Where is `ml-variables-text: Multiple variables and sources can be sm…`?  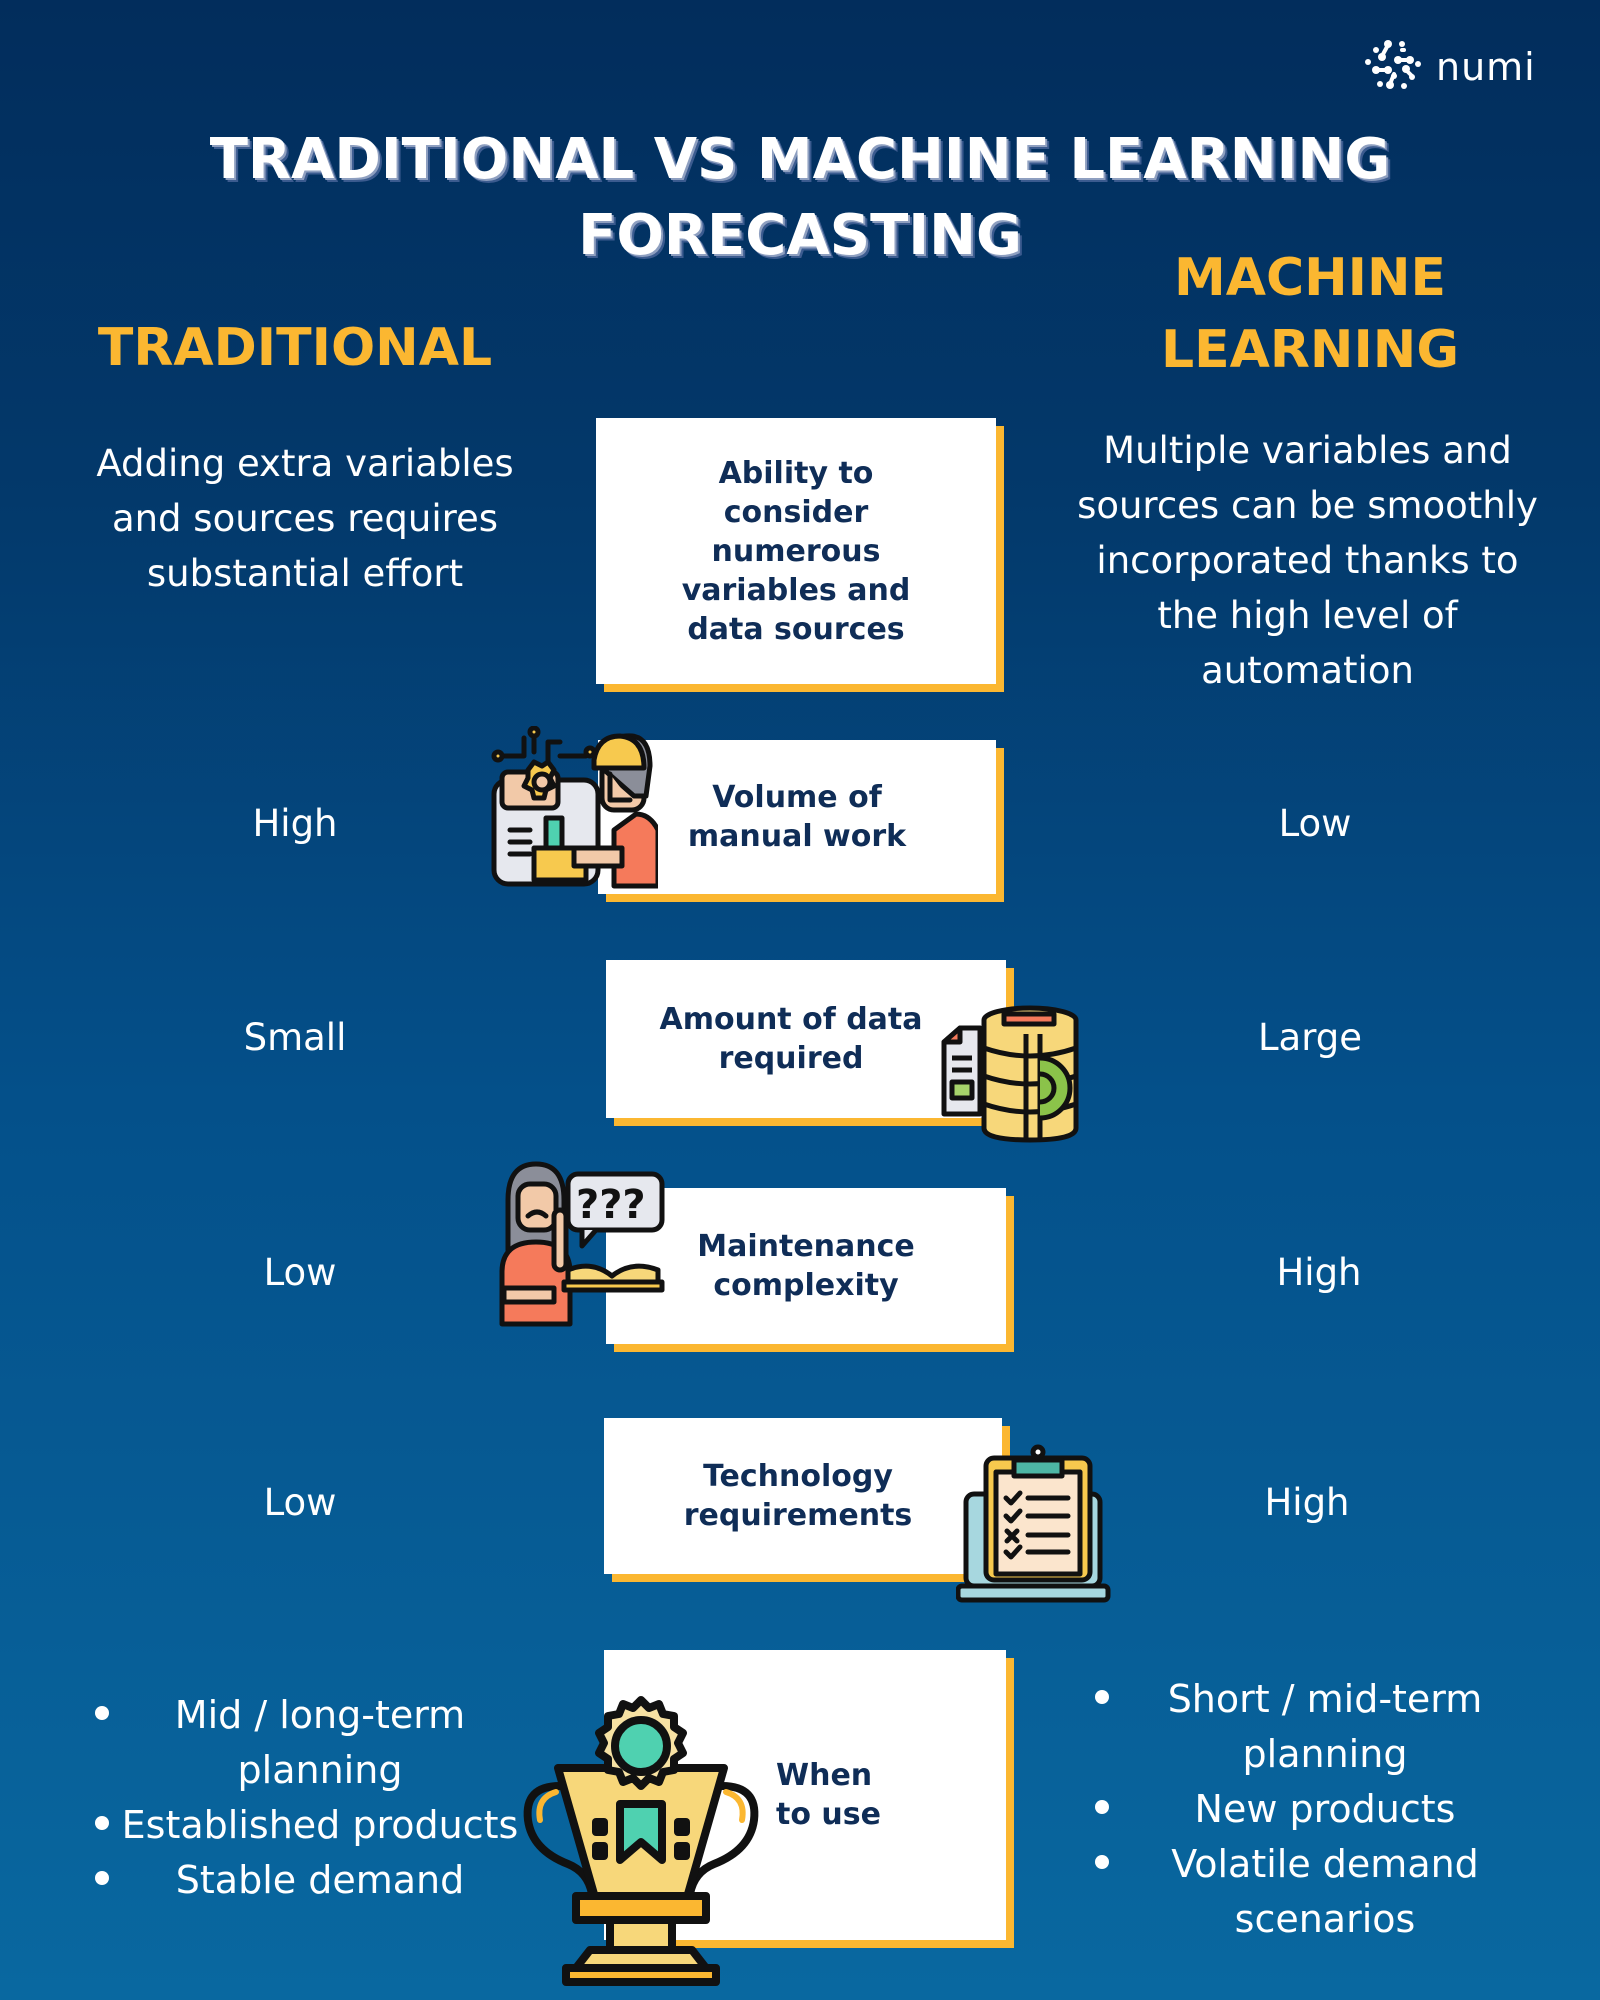 ml-variables-text: Multiple variables and sources can be sm… is located at coordinates (1307, 560).